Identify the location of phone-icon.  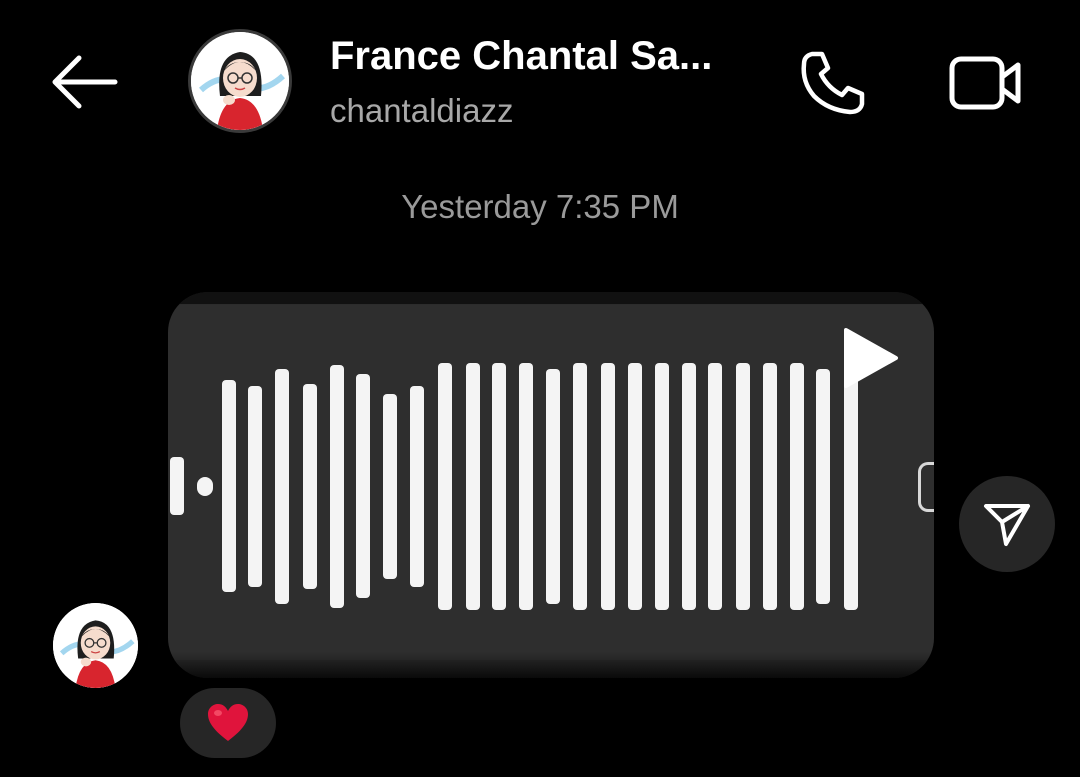
(833, 83).